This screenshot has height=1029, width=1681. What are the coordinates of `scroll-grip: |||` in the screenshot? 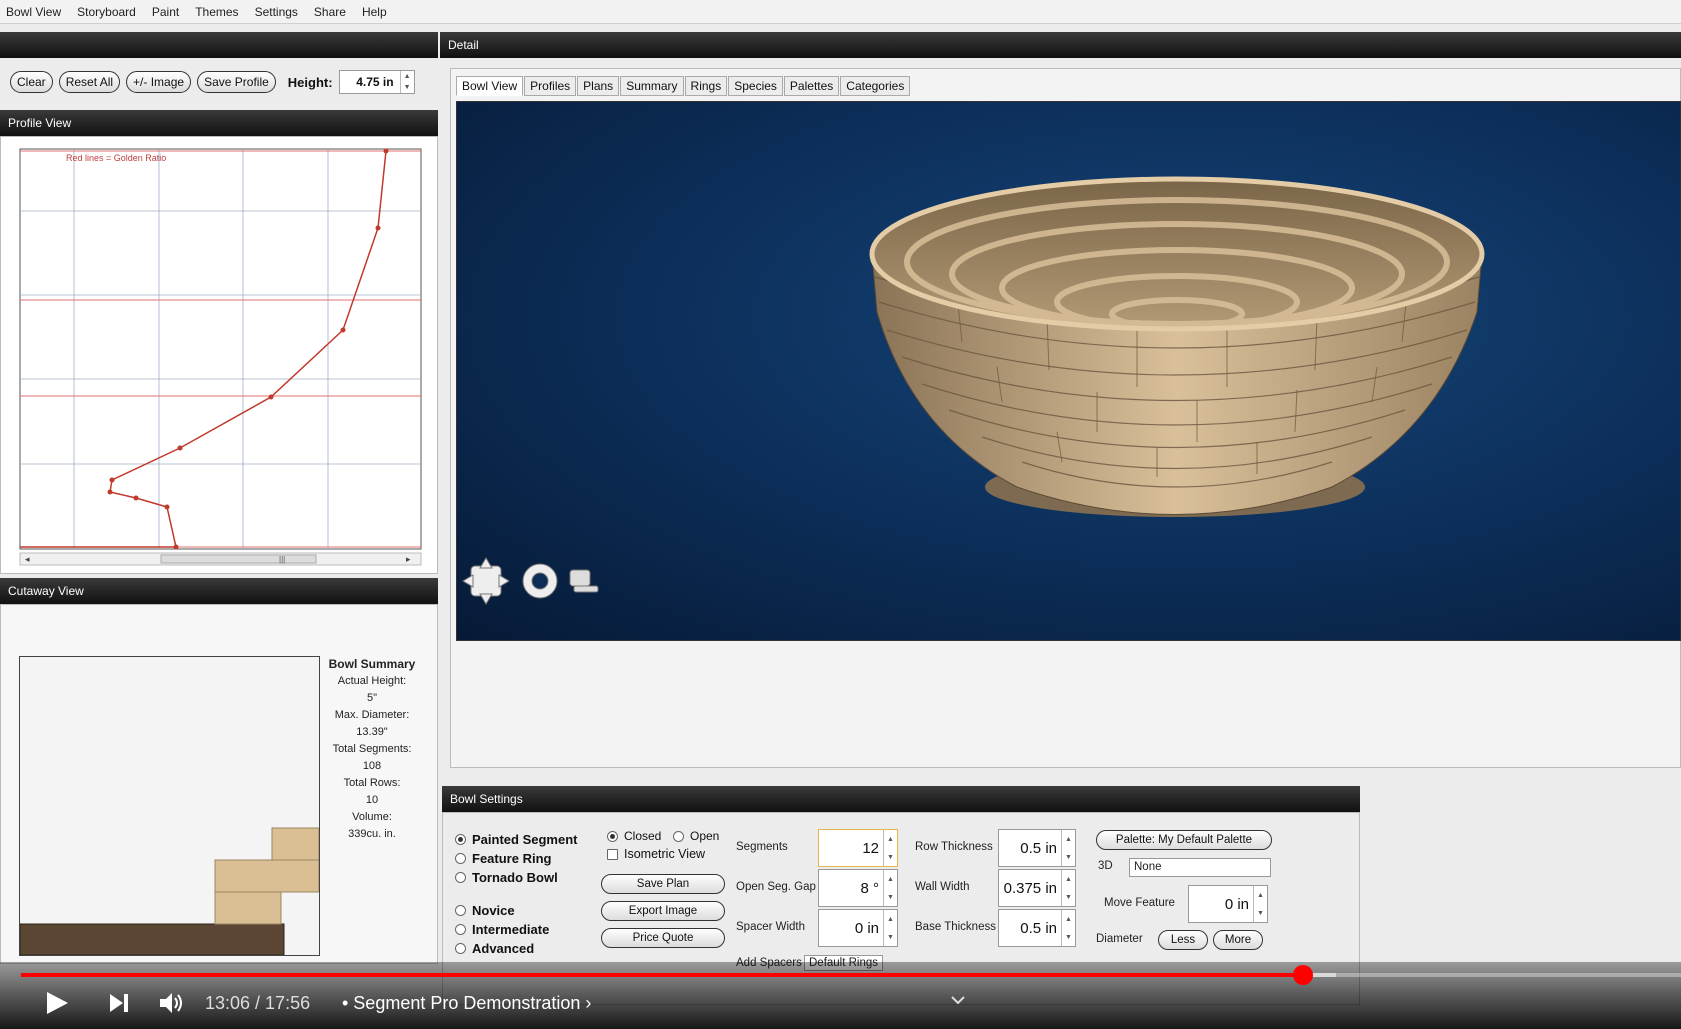 It's located at (282, 559).